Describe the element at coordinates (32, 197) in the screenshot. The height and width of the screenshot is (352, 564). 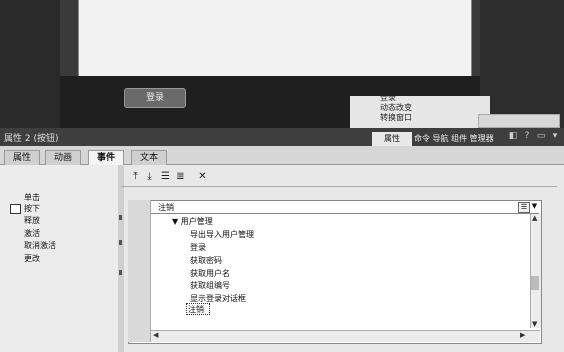
I see `event-item-click: 单击` at that location.